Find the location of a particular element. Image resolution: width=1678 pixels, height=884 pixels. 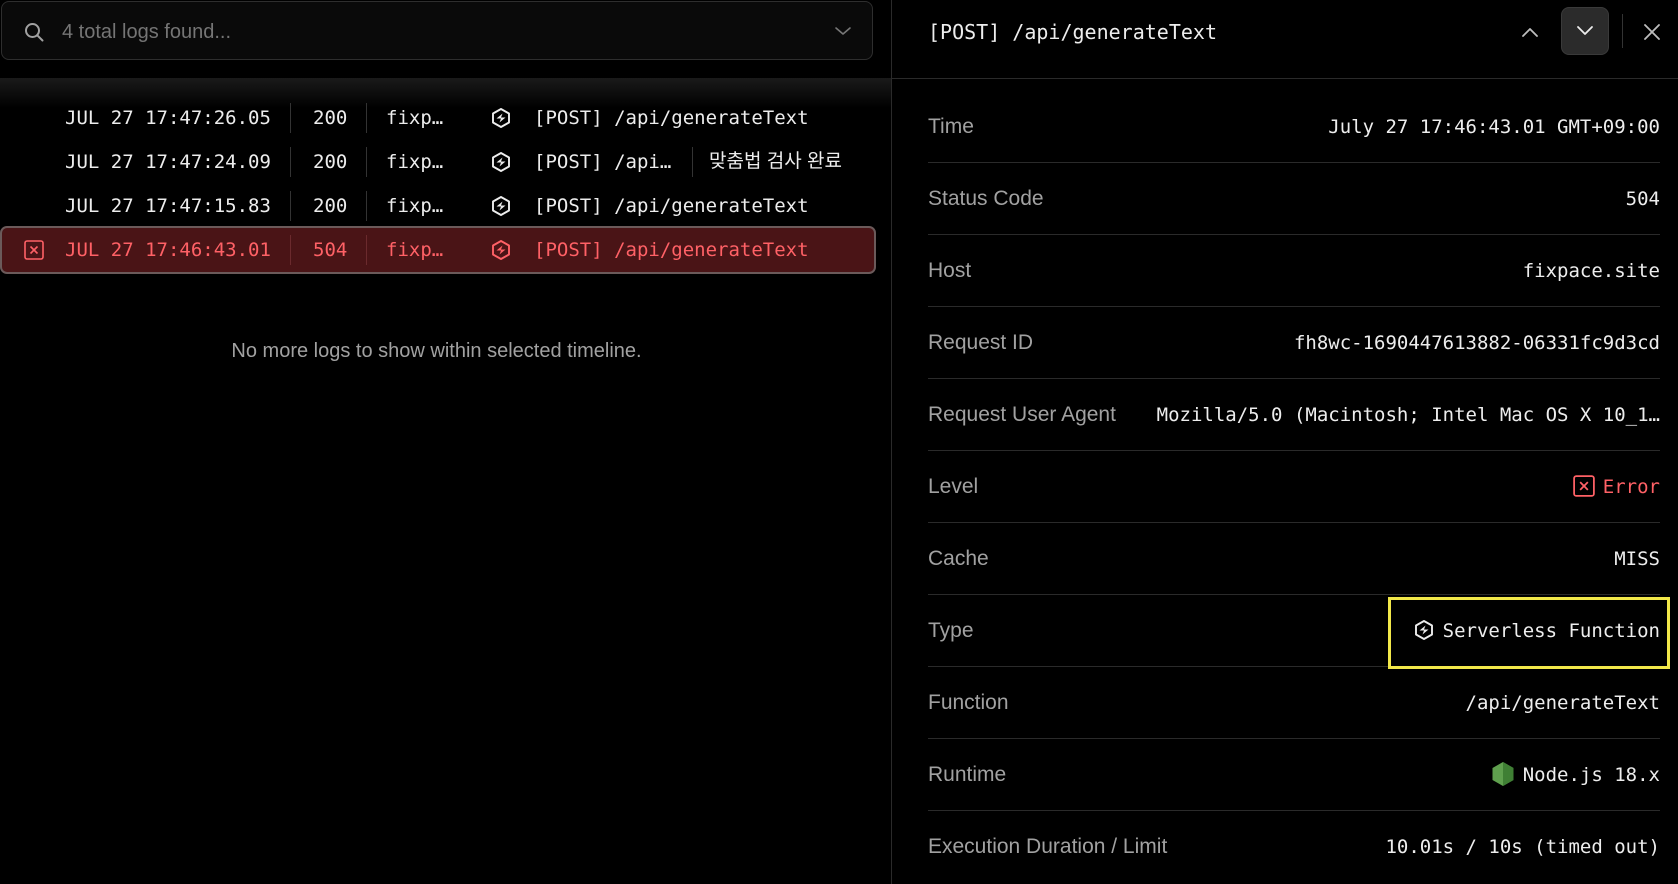

close-icon is located at coordinates (1652, 32).